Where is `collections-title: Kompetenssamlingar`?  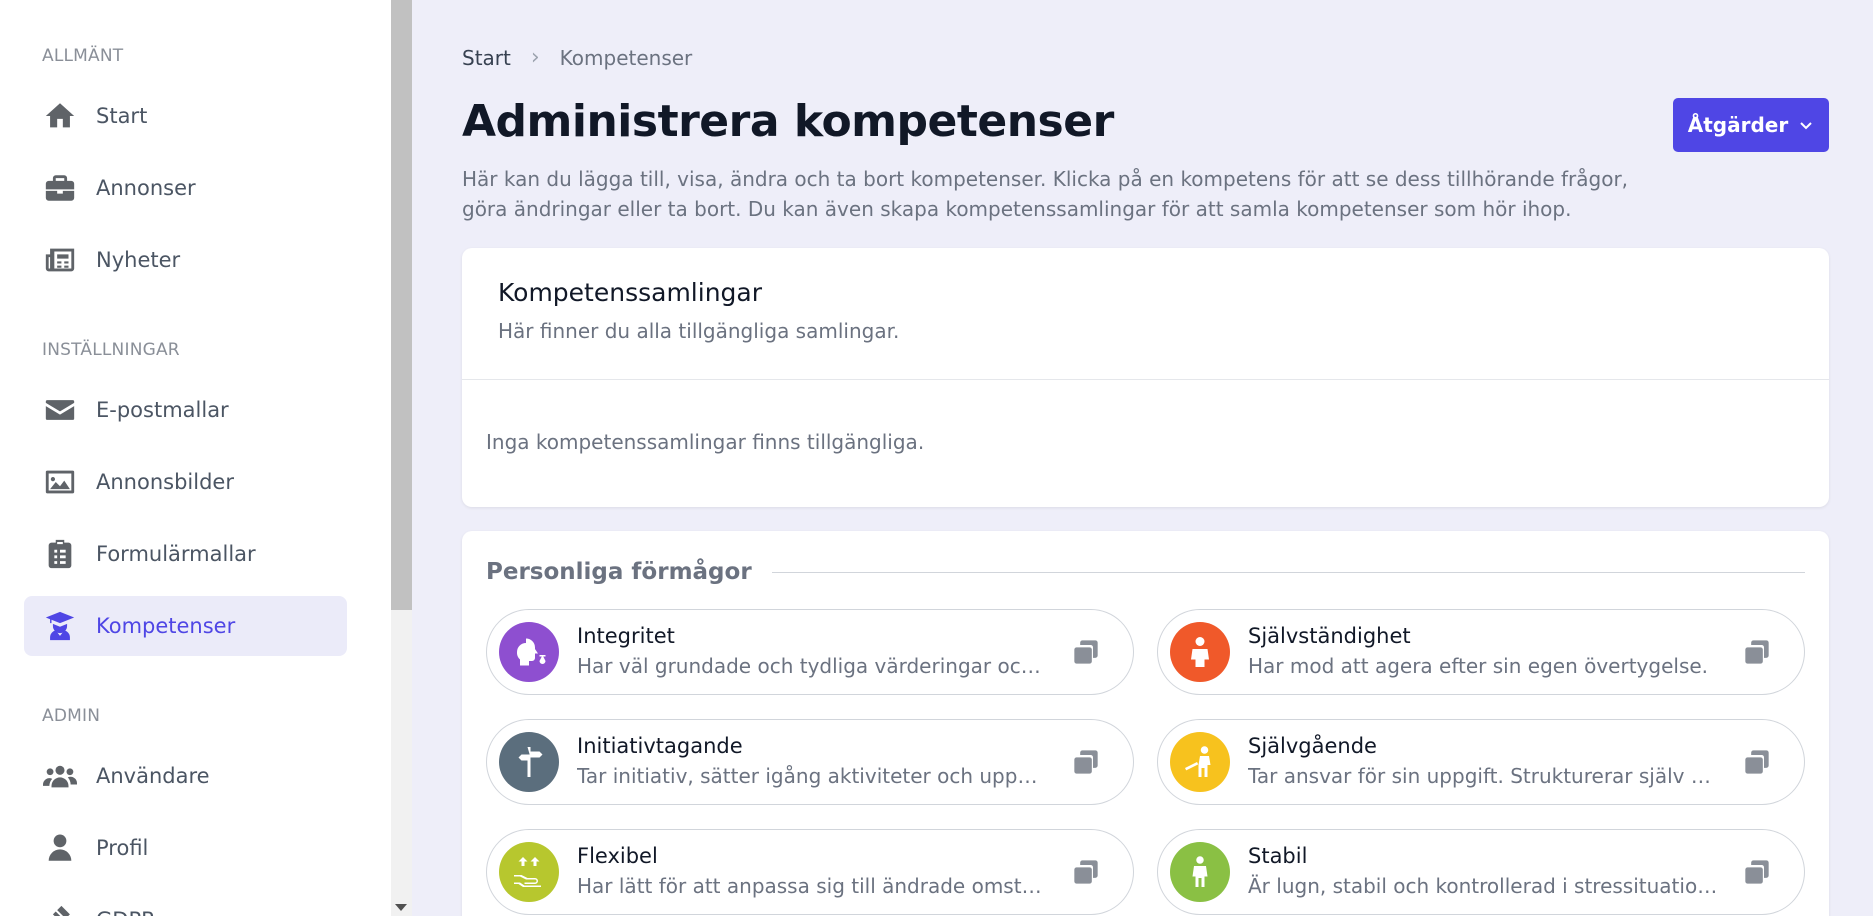 collections-title: Kompetenssamlingar is located at coordinates (630, 292).